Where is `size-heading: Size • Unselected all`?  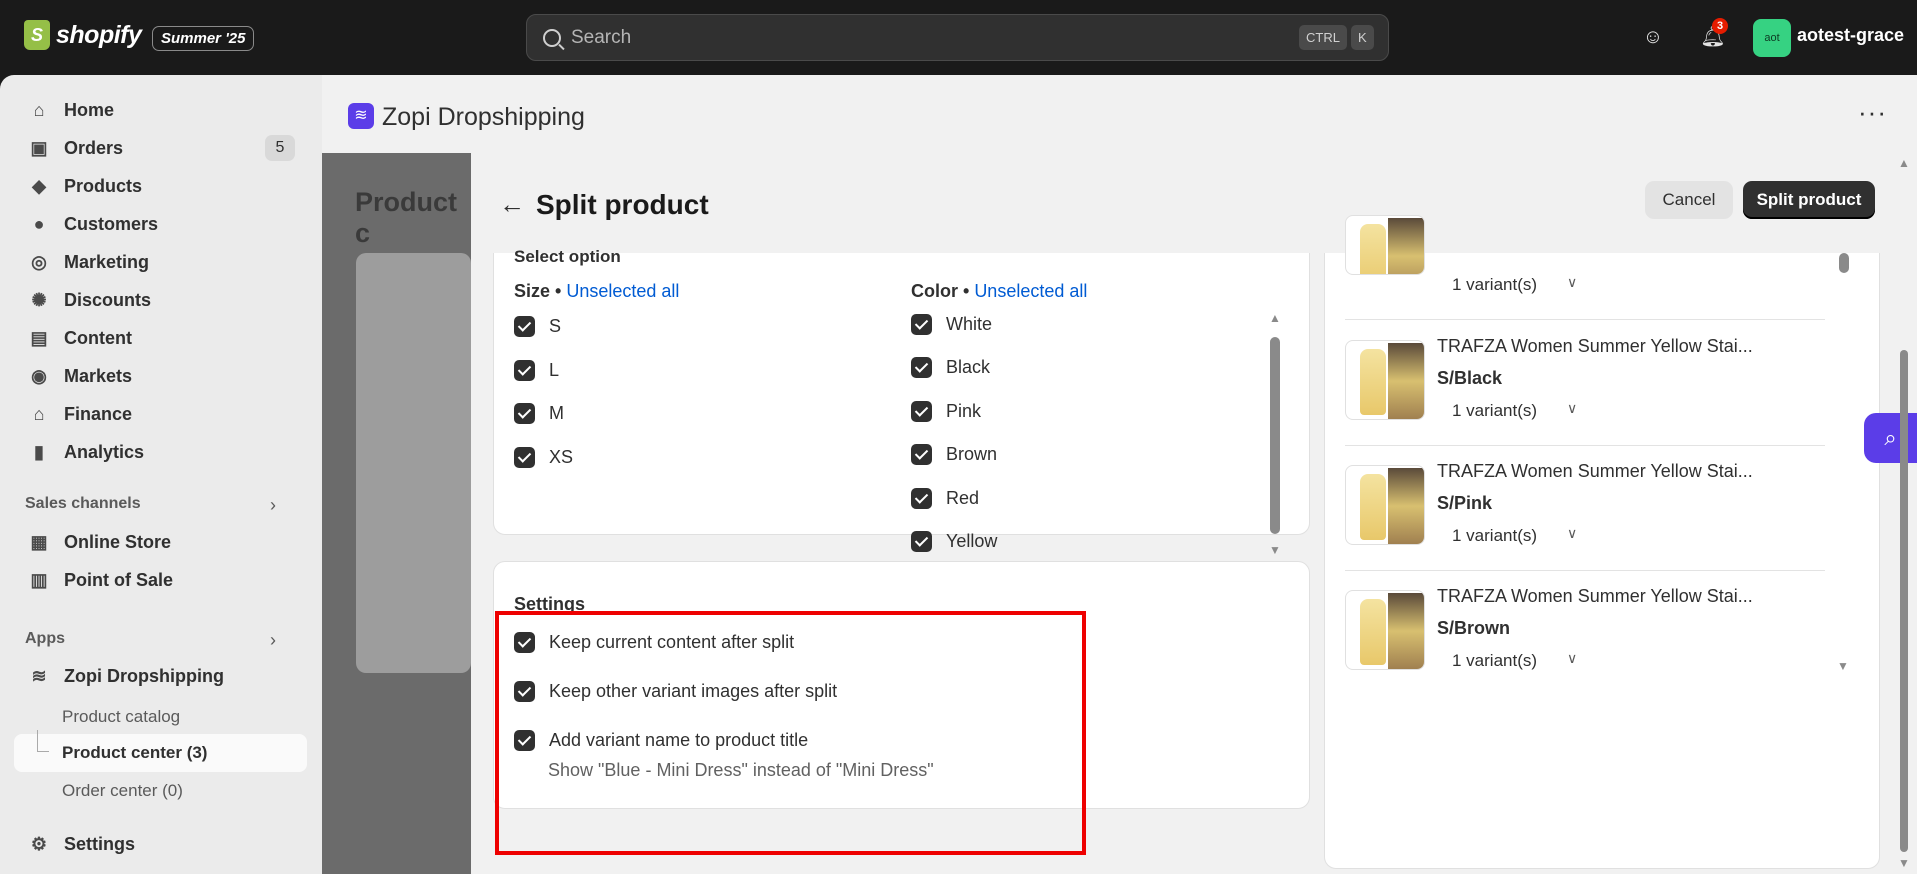
size-heading: Size • Unselected all is located at coordinates (597, 291).